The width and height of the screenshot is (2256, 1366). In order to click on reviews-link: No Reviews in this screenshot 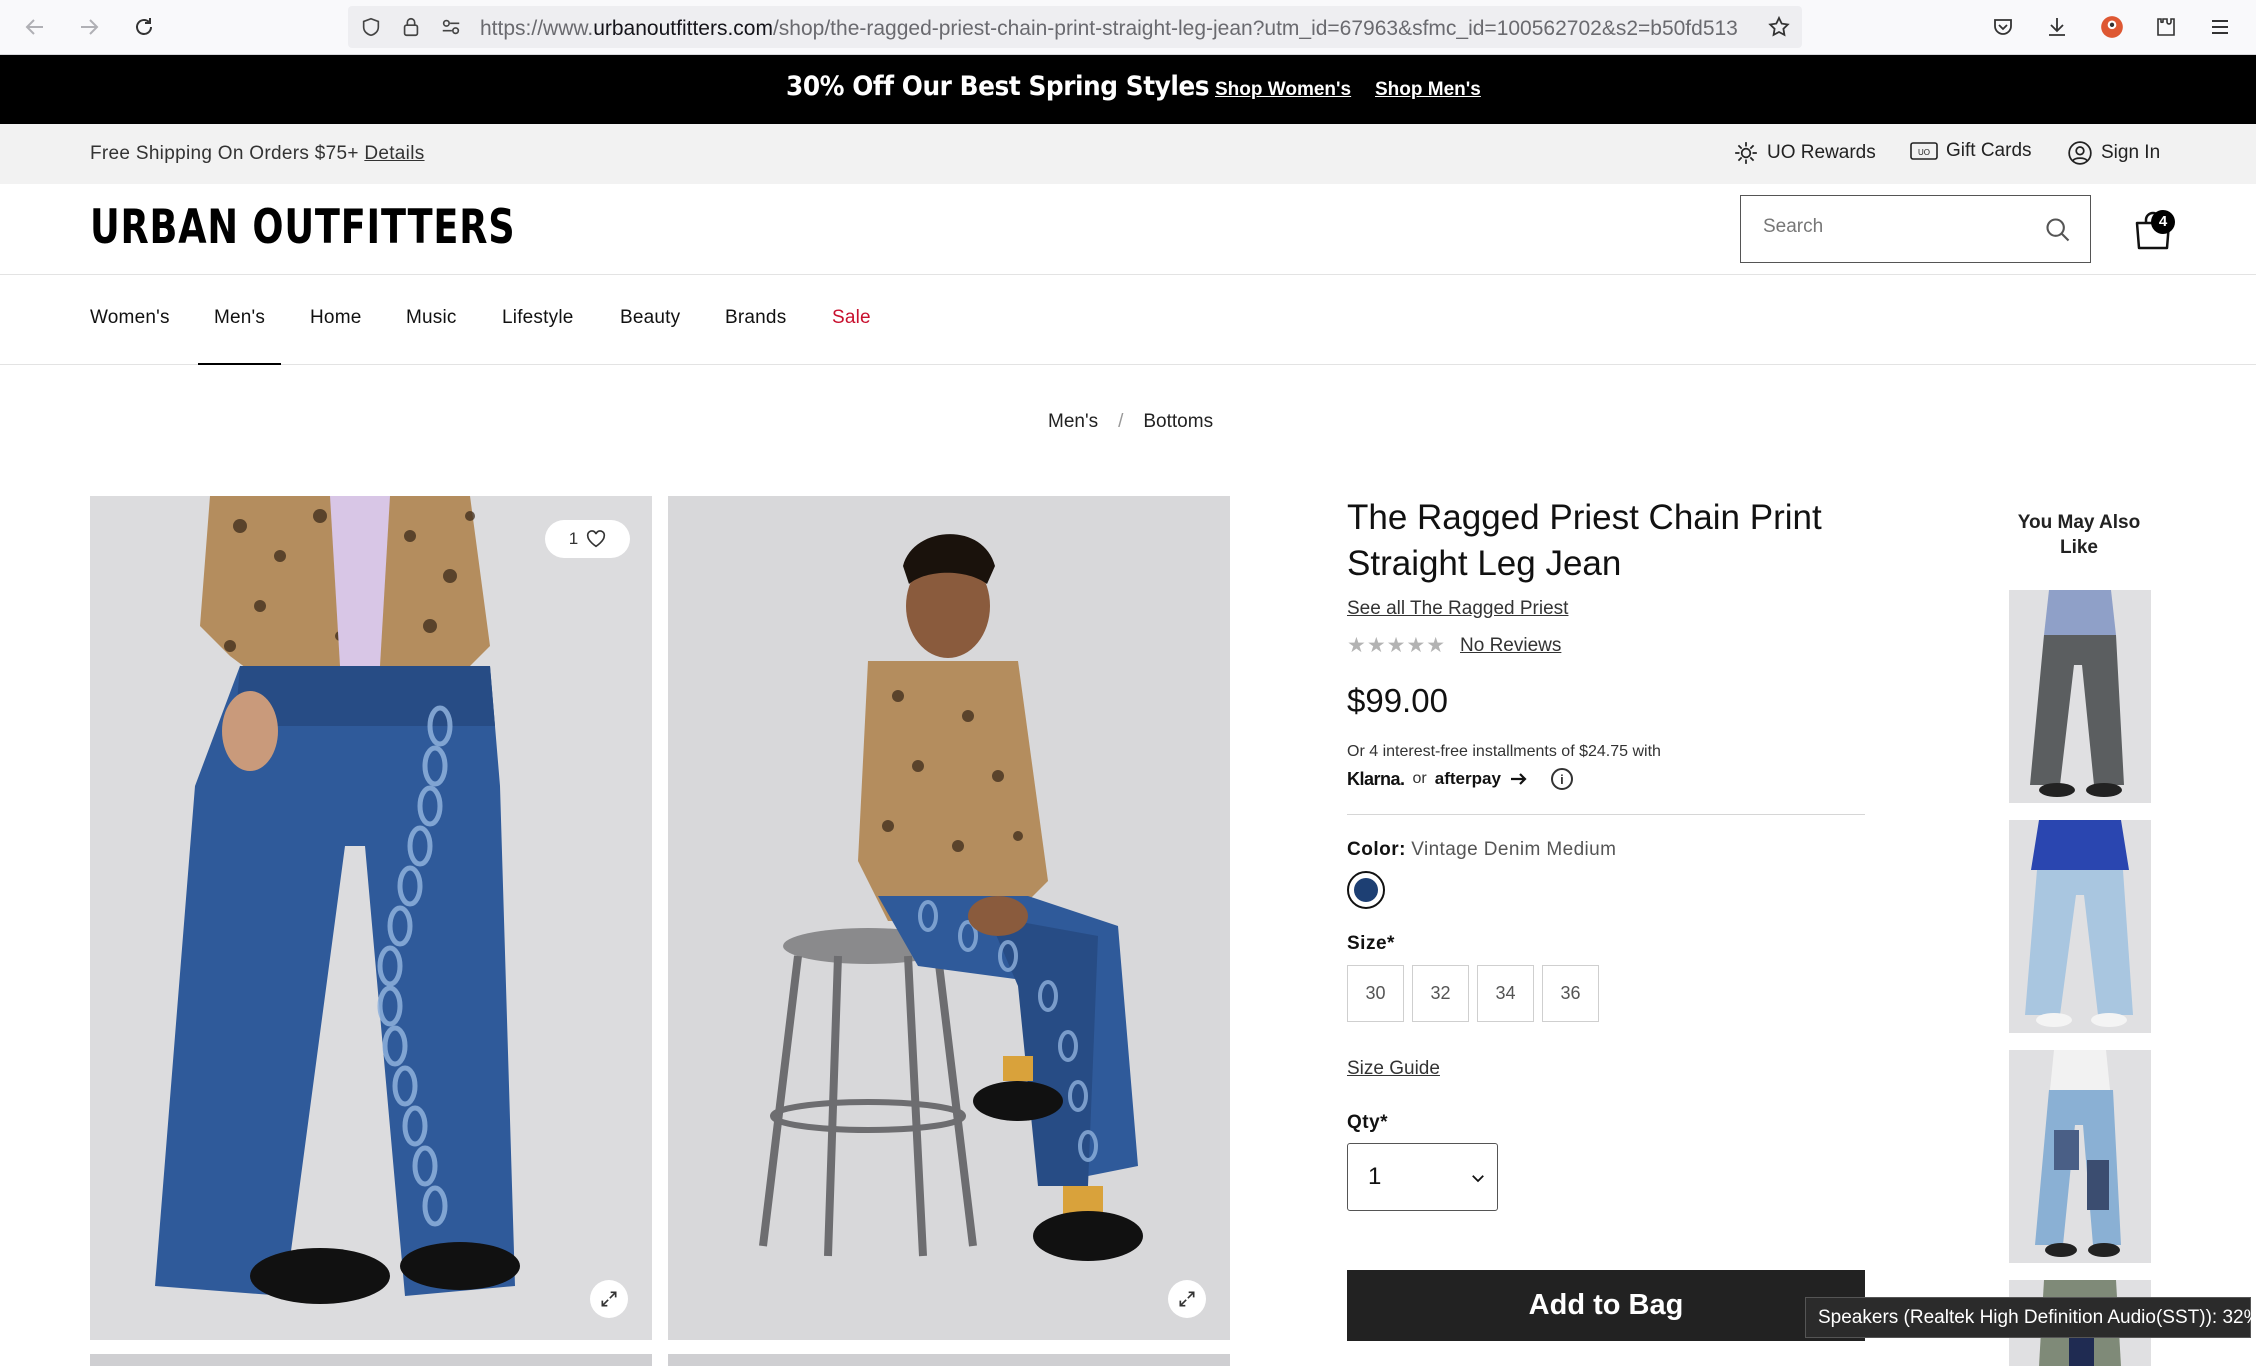, I will do `click(1510, 646)`.